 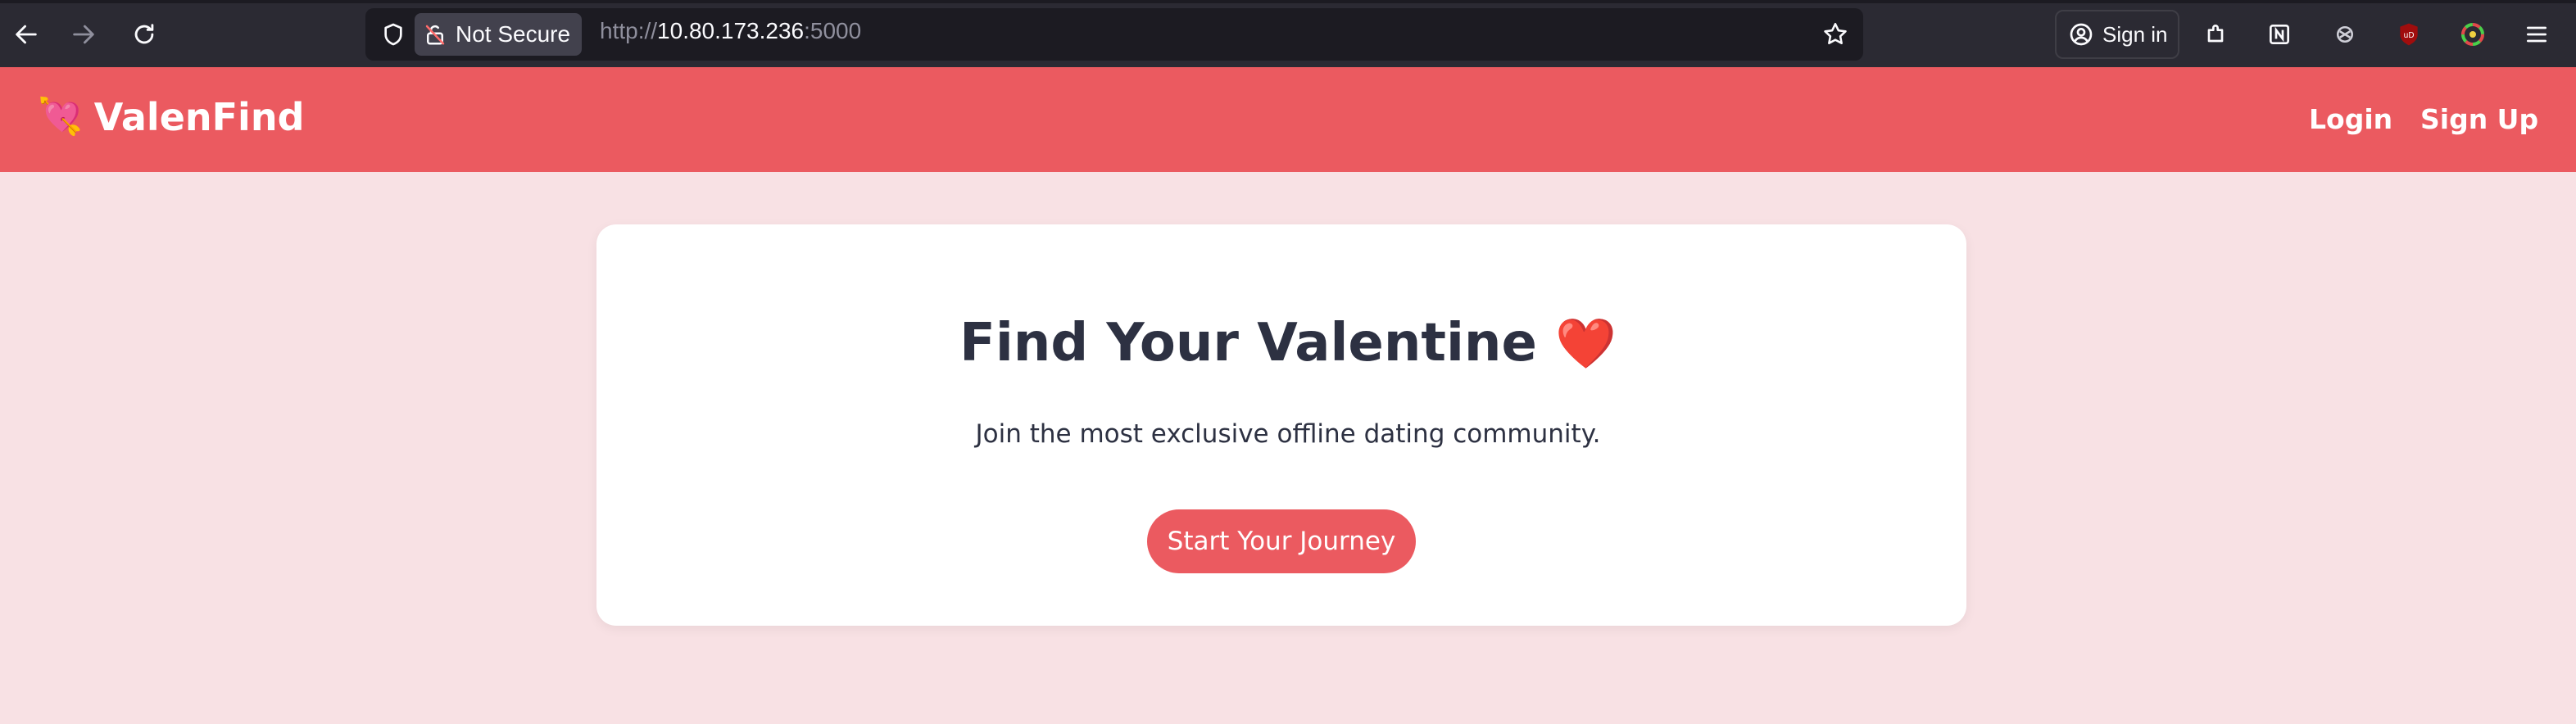 I want to click on browser-sign-in-button: Sign in, so click(x=2117, y=34).